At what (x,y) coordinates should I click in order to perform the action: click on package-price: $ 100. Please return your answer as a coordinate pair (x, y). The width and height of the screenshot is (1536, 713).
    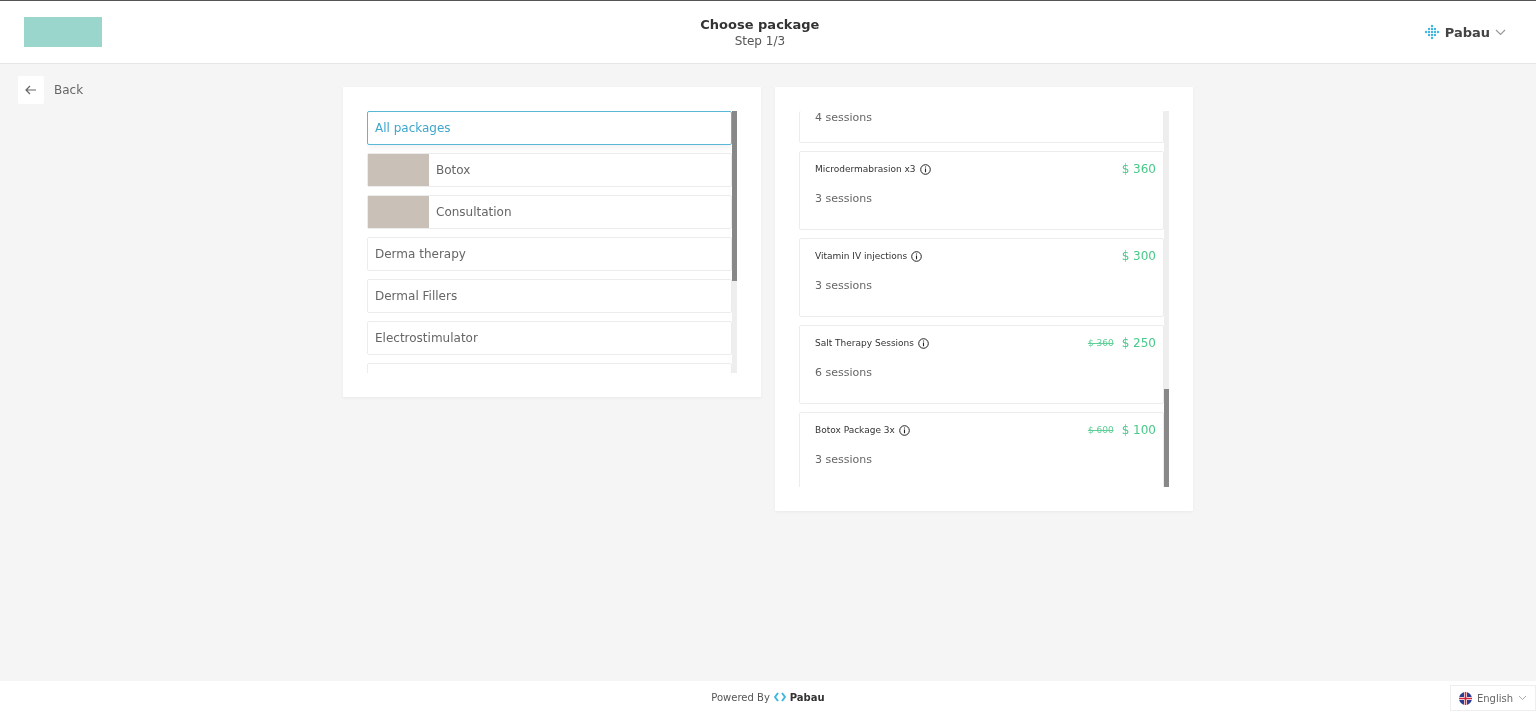
    Looking at the image, I should click on (1138, 430).